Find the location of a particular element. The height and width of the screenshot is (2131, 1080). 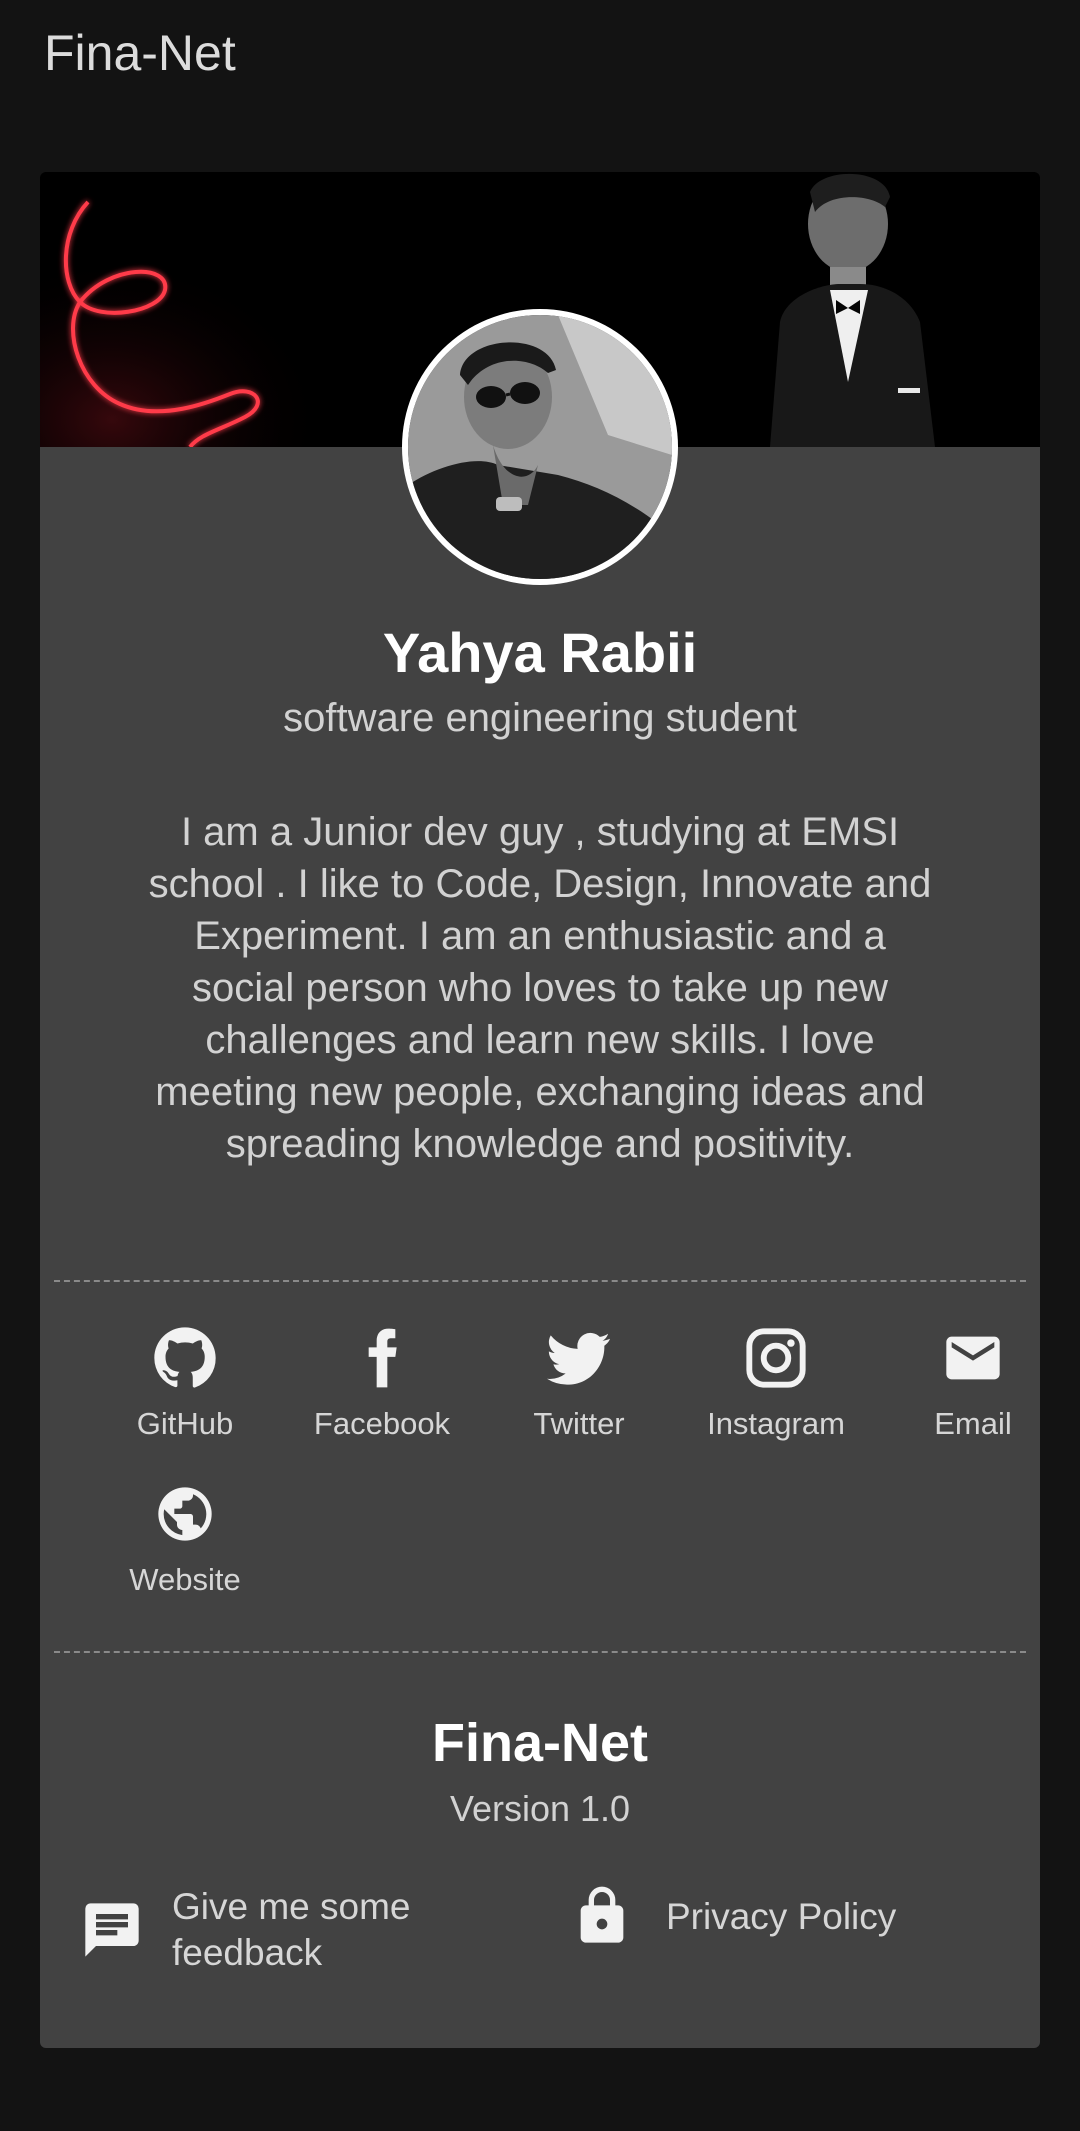

profile-name: Yahya Rabii is located at coordinates (540, 652).